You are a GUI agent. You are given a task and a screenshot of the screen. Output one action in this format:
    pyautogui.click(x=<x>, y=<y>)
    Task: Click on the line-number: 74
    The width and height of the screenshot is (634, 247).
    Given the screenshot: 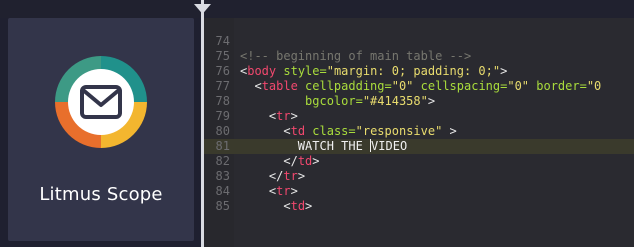 What is the action you would take?
    pyautogui.click(x=222, y=41)
    